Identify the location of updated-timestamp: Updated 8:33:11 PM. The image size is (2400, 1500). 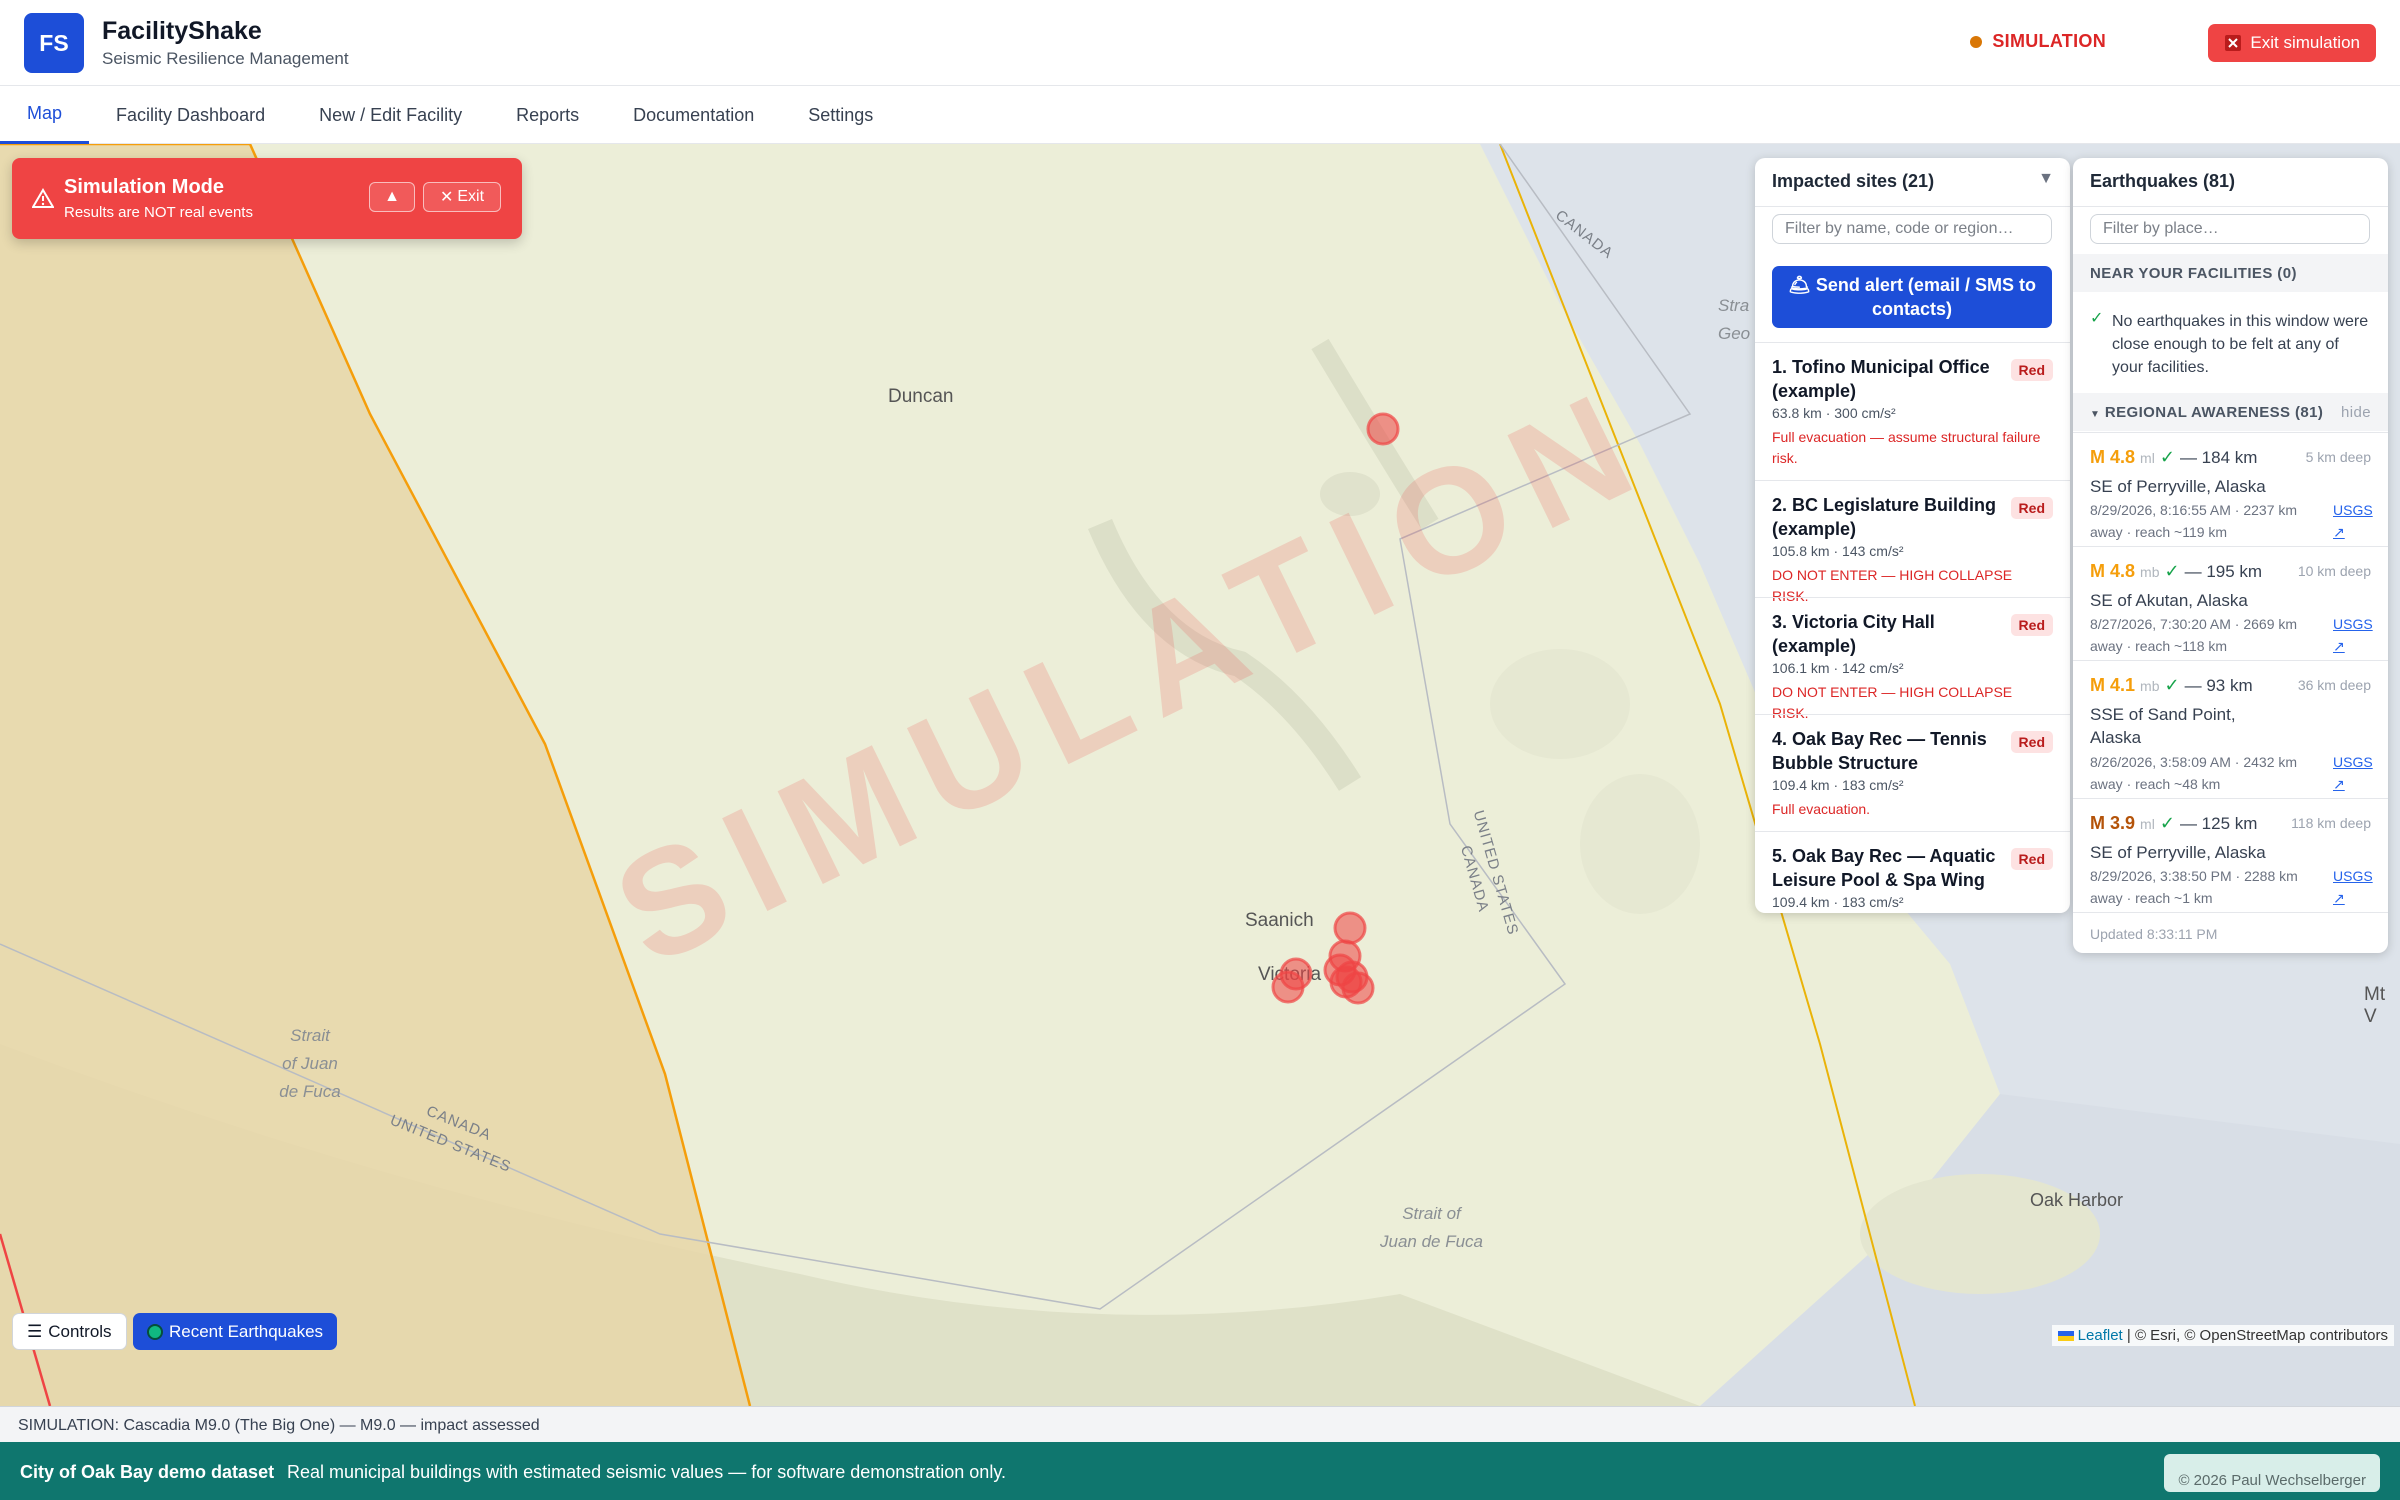
(2154, 934).